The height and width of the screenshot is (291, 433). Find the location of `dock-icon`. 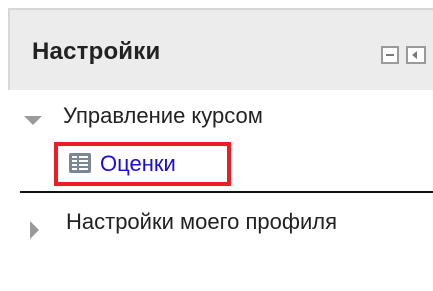

dock-icon is located at coordinates (416, 55).